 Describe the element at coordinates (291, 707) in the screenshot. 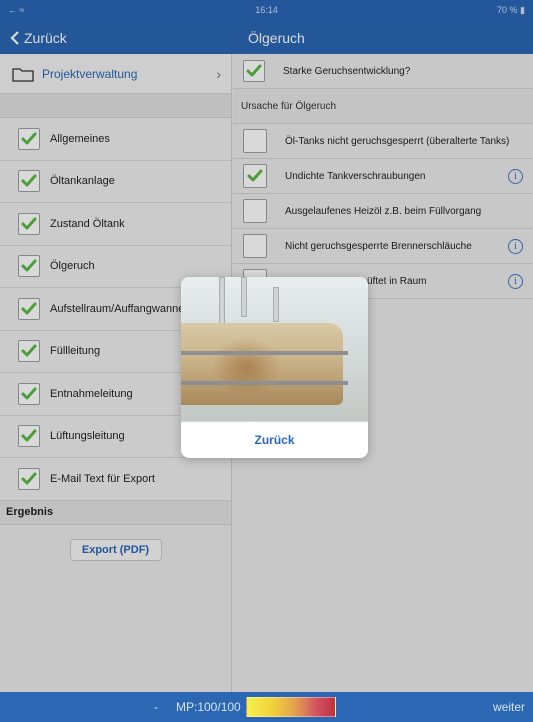

I see `score-gradient-bar` at that location.